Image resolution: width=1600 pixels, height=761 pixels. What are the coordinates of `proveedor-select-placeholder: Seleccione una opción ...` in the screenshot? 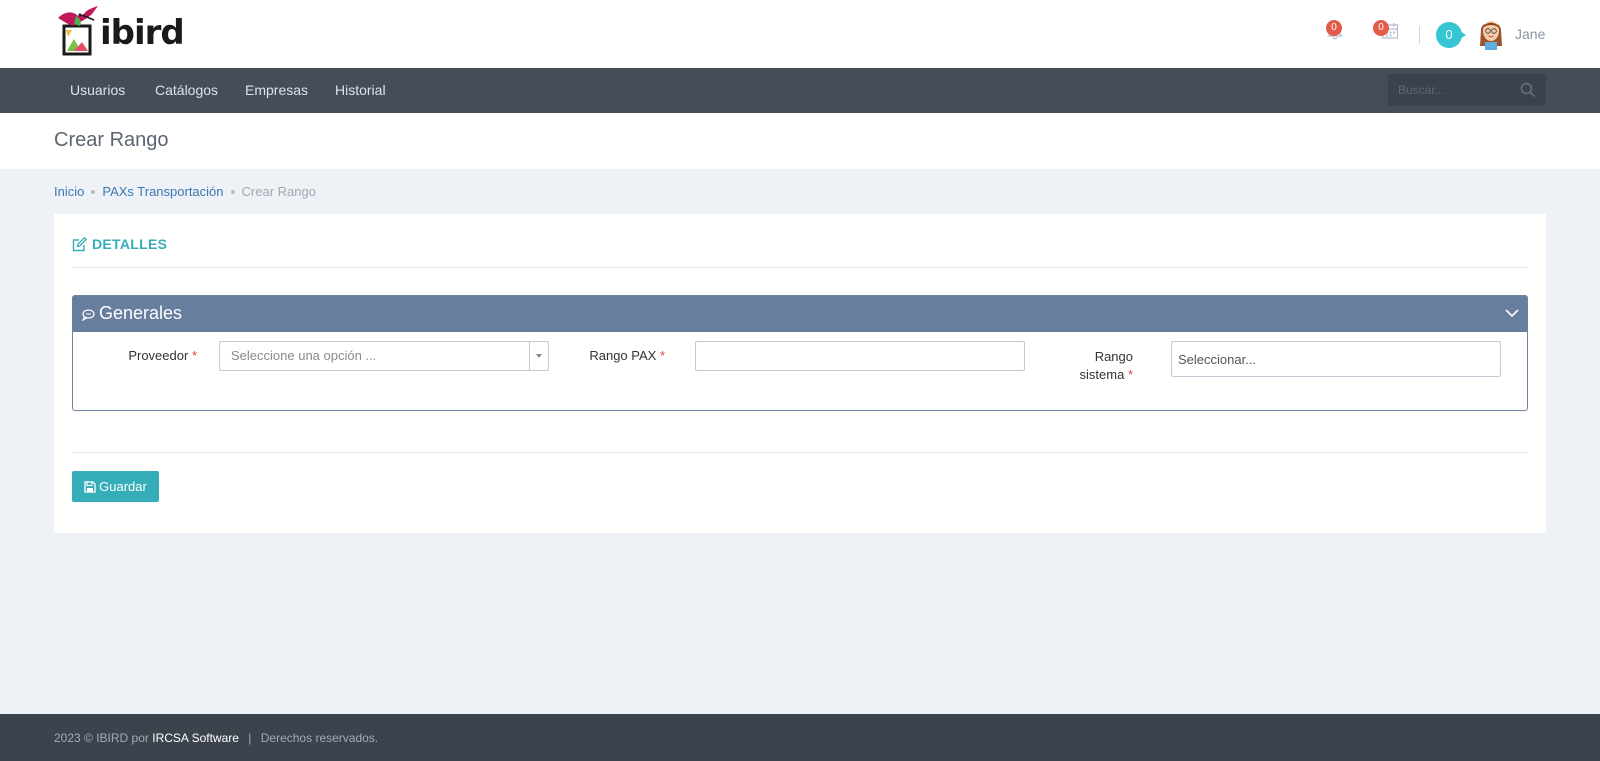 It's located at (304, 355).